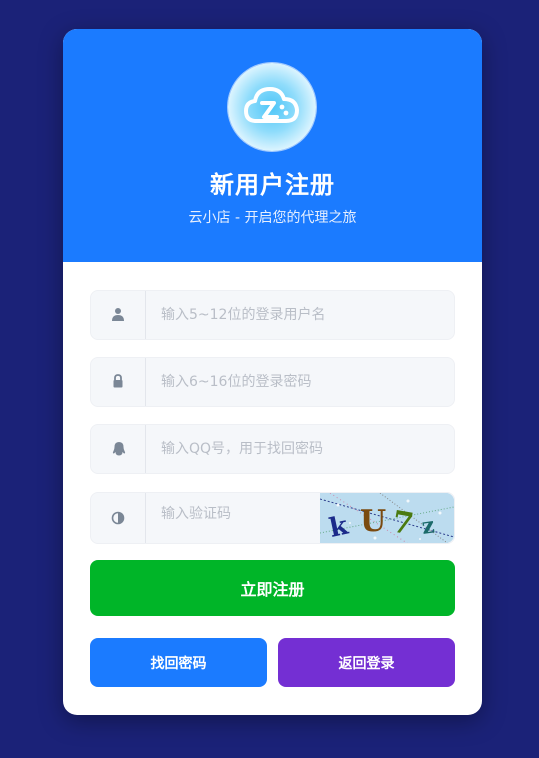 The image size is (539, 758). I want to click on page-title: 新用户注册, so click(272, 185).